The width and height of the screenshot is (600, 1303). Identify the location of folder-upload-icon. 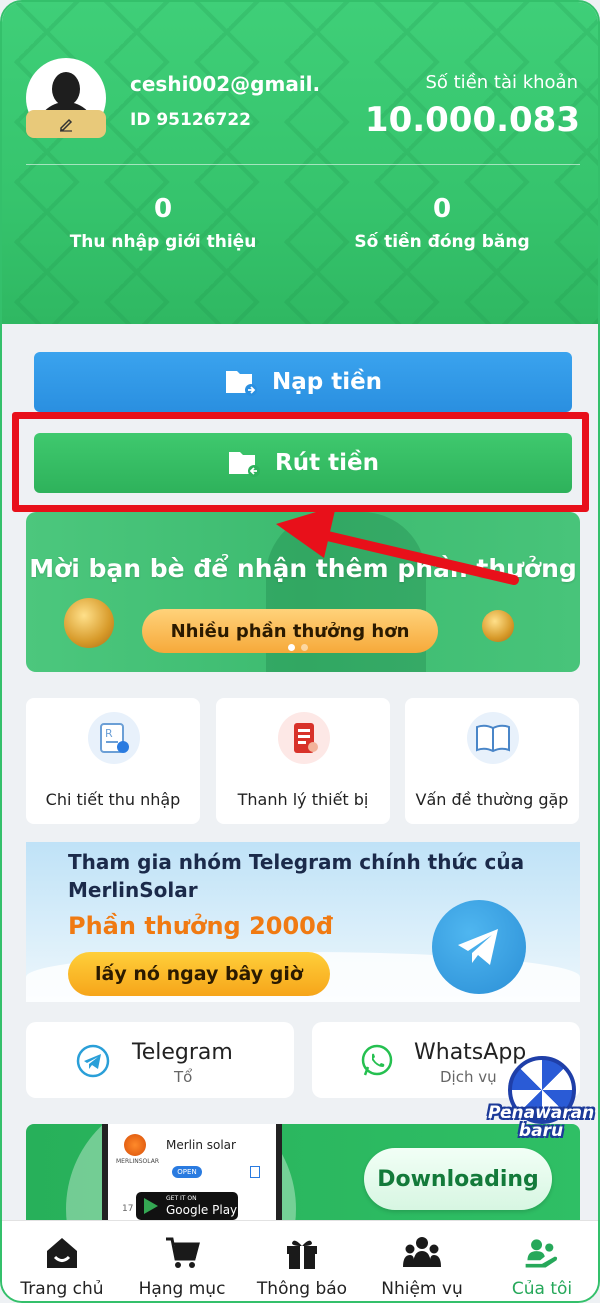
(241, 383).